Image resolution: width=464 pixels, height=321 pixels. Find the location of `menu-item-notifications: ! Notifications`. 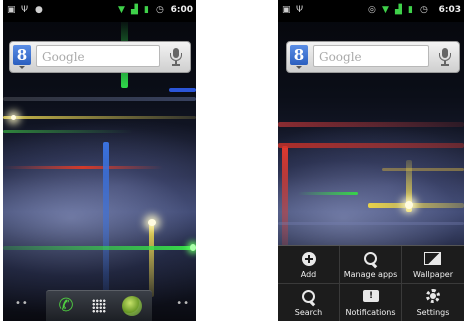

menu-item-notifications: ! Notifications is located at coordinates (371, 302).